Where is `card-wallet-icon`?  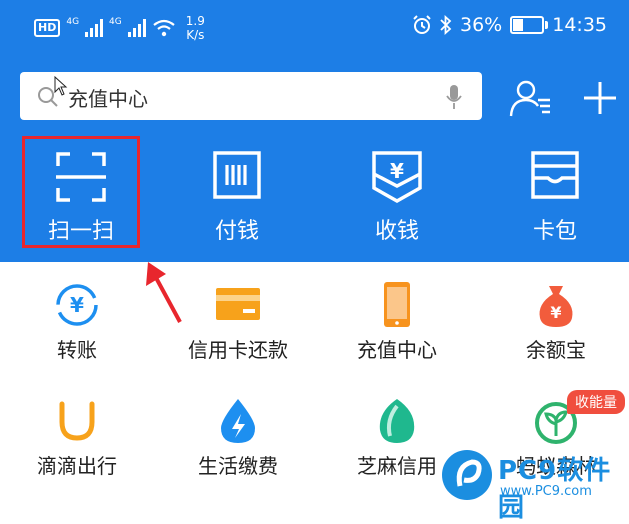
card-wallet-icon is located at coordinates (555, 175).